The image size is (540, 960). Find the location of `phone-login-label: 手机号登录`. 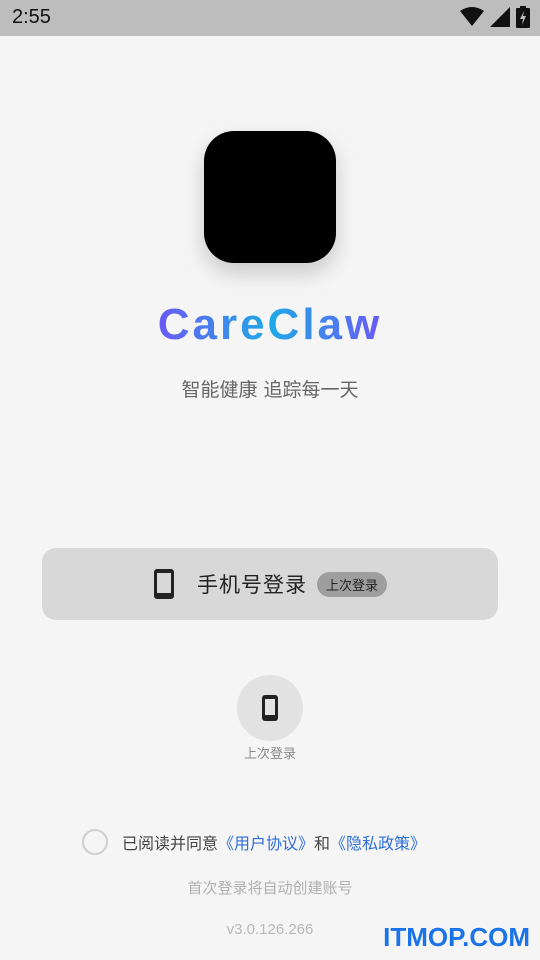

phone-login-label: 手机号登录 is located at coordinates (251, 585).